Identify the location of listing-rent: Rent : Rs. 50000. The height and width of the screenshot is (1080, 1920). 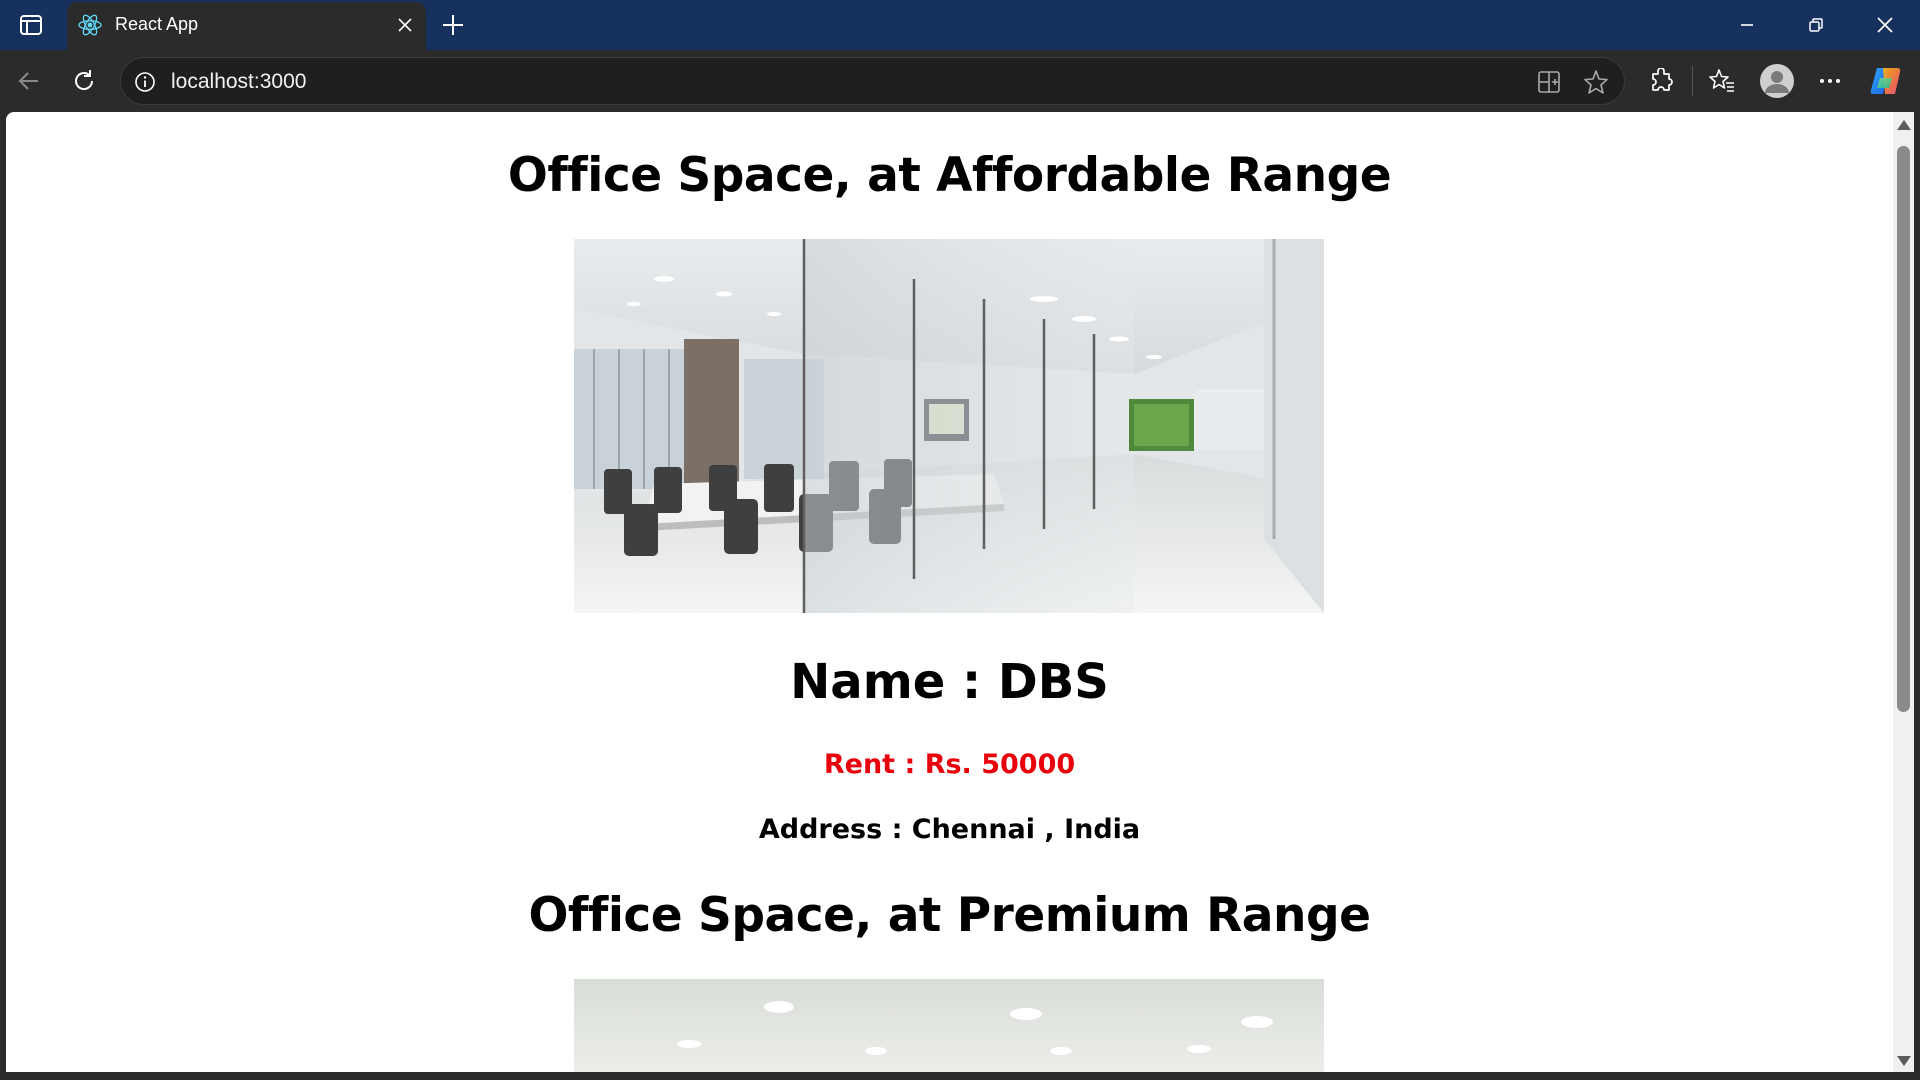
(949, 764).